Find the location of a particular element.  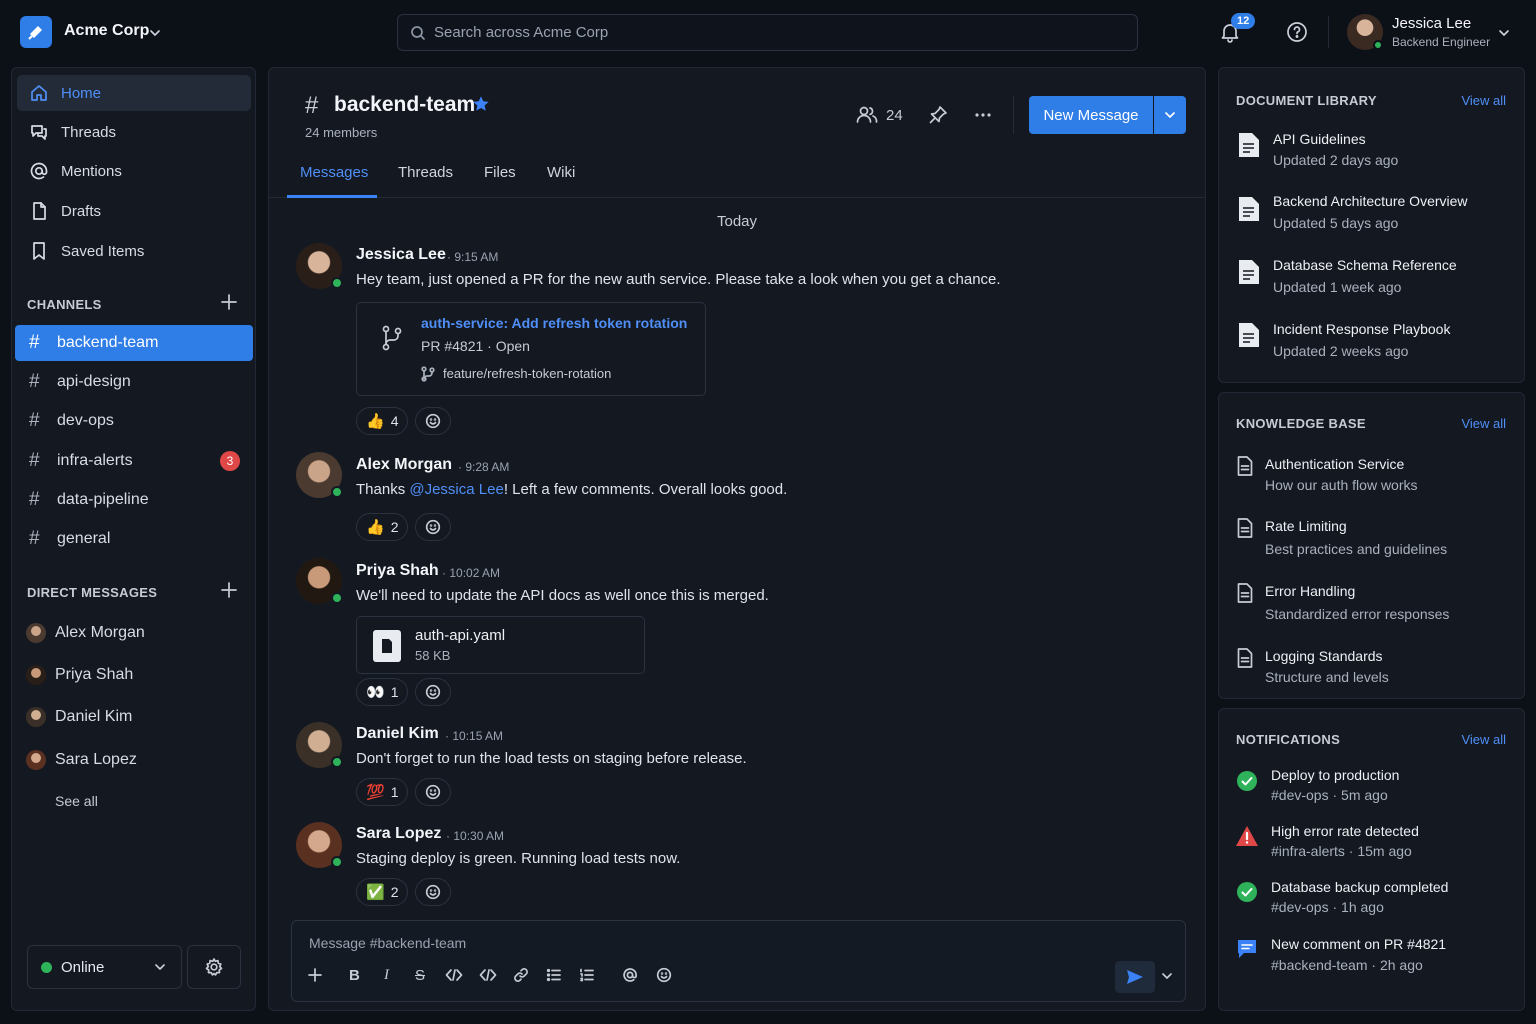

message-author: Alex Morgan is located at coordinates (404, 465).